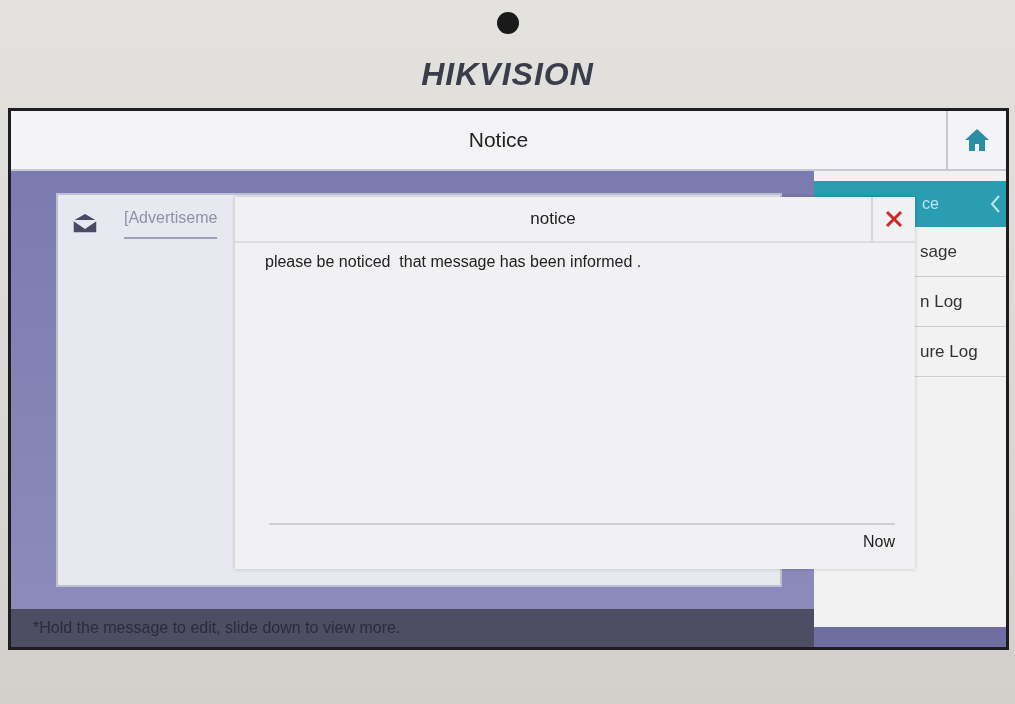  Describe the element at coordinates (930, 204) in the screenshot. I see `sidebar-title: ce` at that location.